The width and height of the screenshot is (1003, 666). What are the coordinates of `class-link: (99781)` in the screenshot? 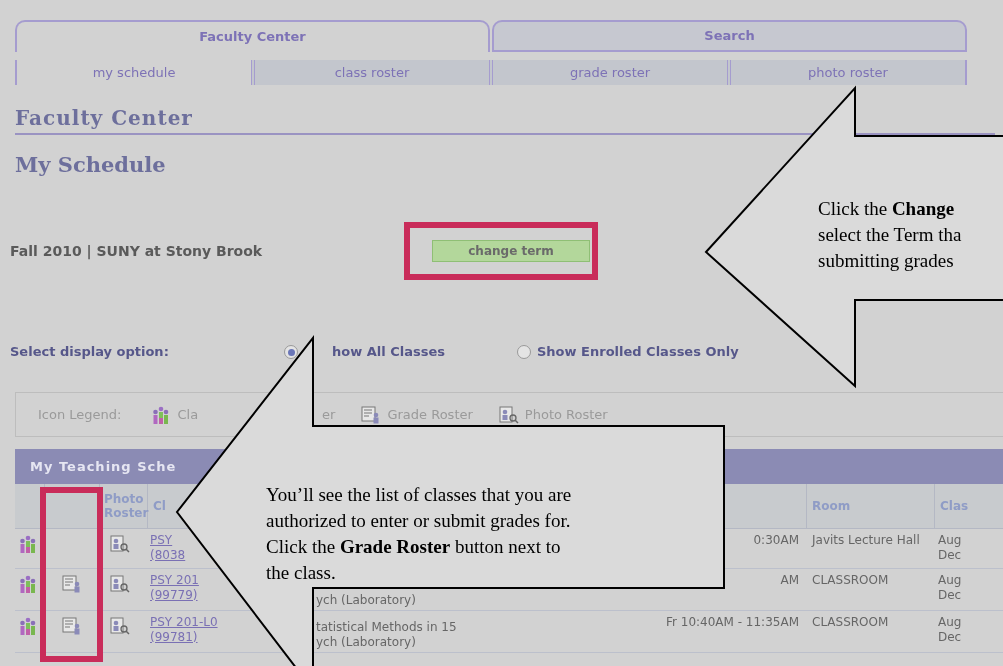 It's located at (174, 637).